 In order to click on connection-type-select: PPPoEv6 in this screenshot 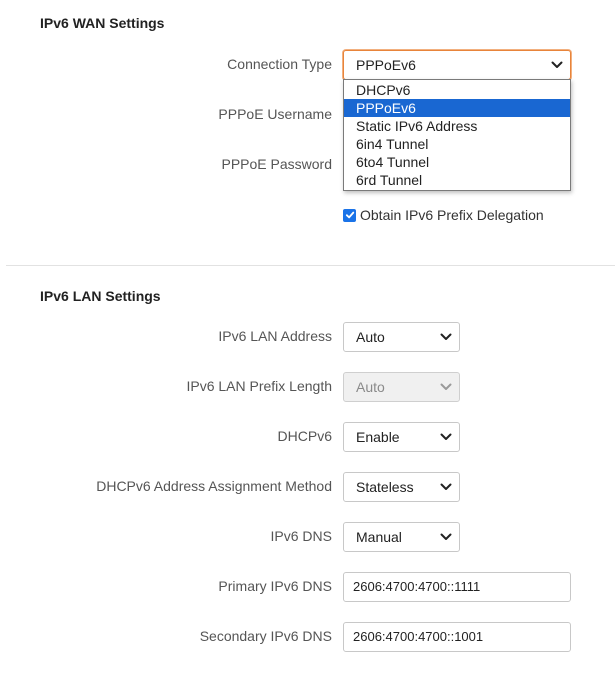, I will do `click(457, 65)`.